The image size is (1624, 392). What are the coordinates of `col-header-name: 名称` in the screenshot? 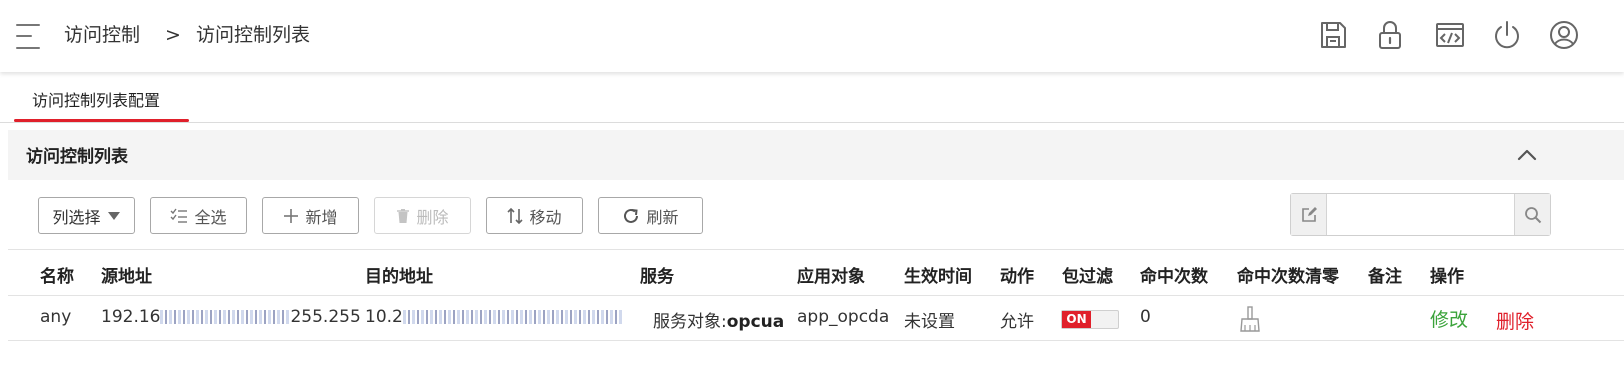 It's located at (57, 274).